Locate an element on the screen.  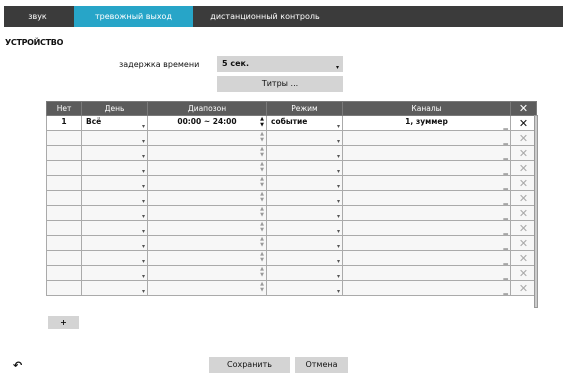
table-row: 1 Всё ▾ 00:00 ~ 24:00 ▲ ▼ событие ▾ 1, зуммер ▁ ✕ is located at coordinates (291, 123).